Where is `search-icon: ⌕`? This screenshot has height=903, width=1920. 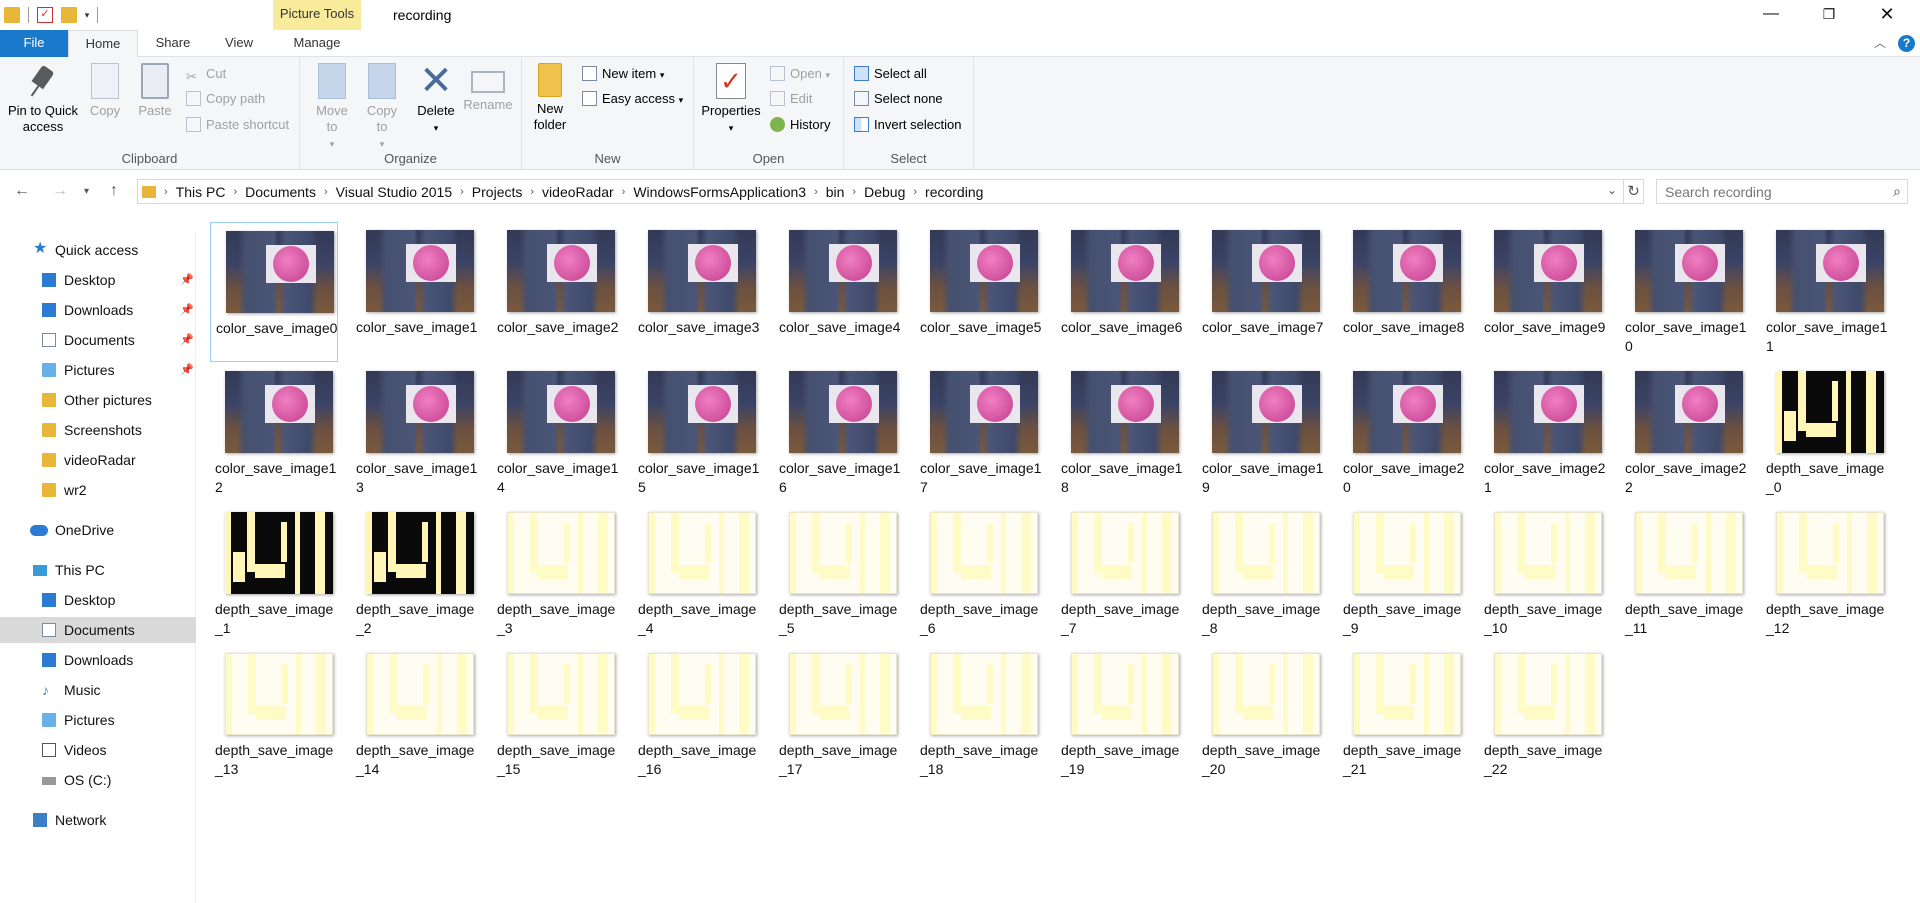
search-icon: ⌕ is located at coordinates (1897, 191).